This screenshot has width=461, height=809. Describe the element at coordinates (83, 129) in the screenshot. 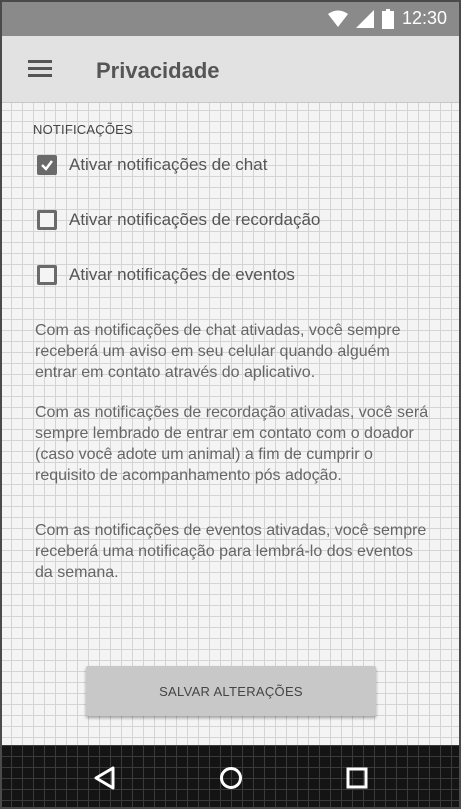

I see `section-title-notifications: NOTIFICAÇÕES` at that location.